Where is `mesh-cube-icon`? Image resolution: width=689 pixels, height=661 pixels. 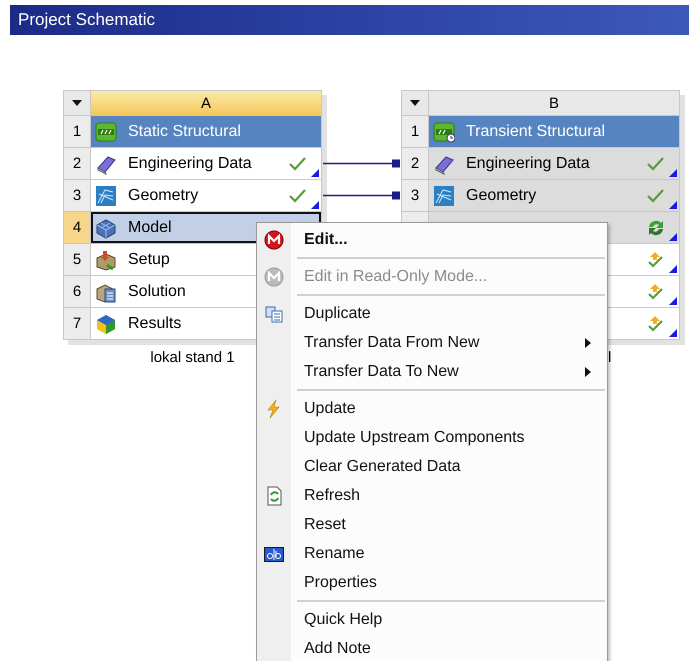
mesh-cube-icon is located at coordinates (106, 227).